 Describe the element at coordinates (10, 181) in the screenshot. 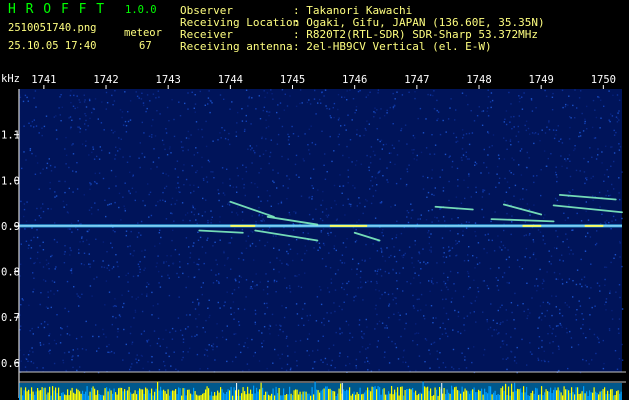

I see `y-tick-label-1.0: 1.0` at that location.